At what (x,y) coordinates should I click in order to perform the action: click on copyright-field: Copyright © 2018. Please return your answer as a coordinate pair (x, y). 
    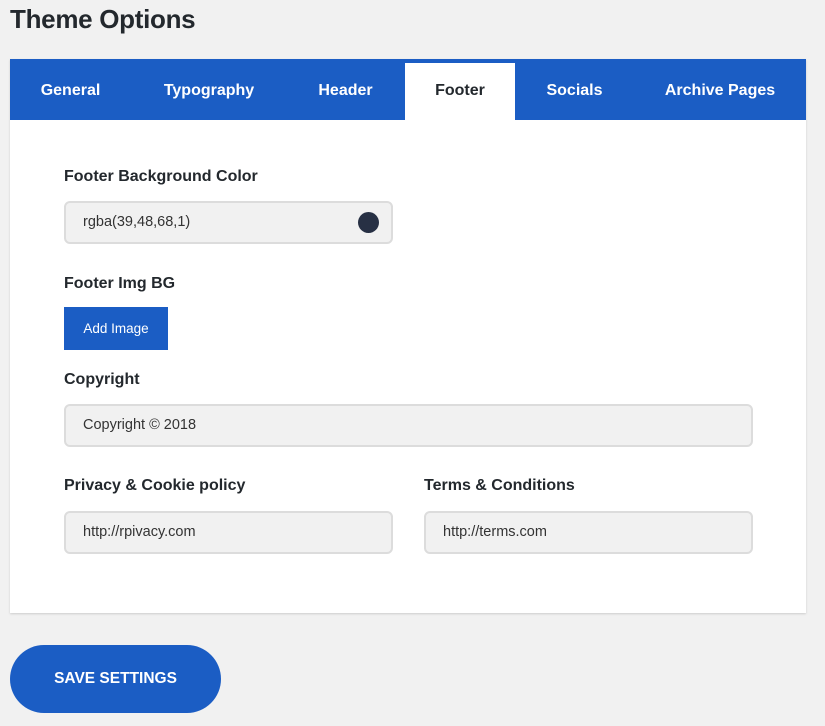
    Looking at the image, I should click on (408, 425).